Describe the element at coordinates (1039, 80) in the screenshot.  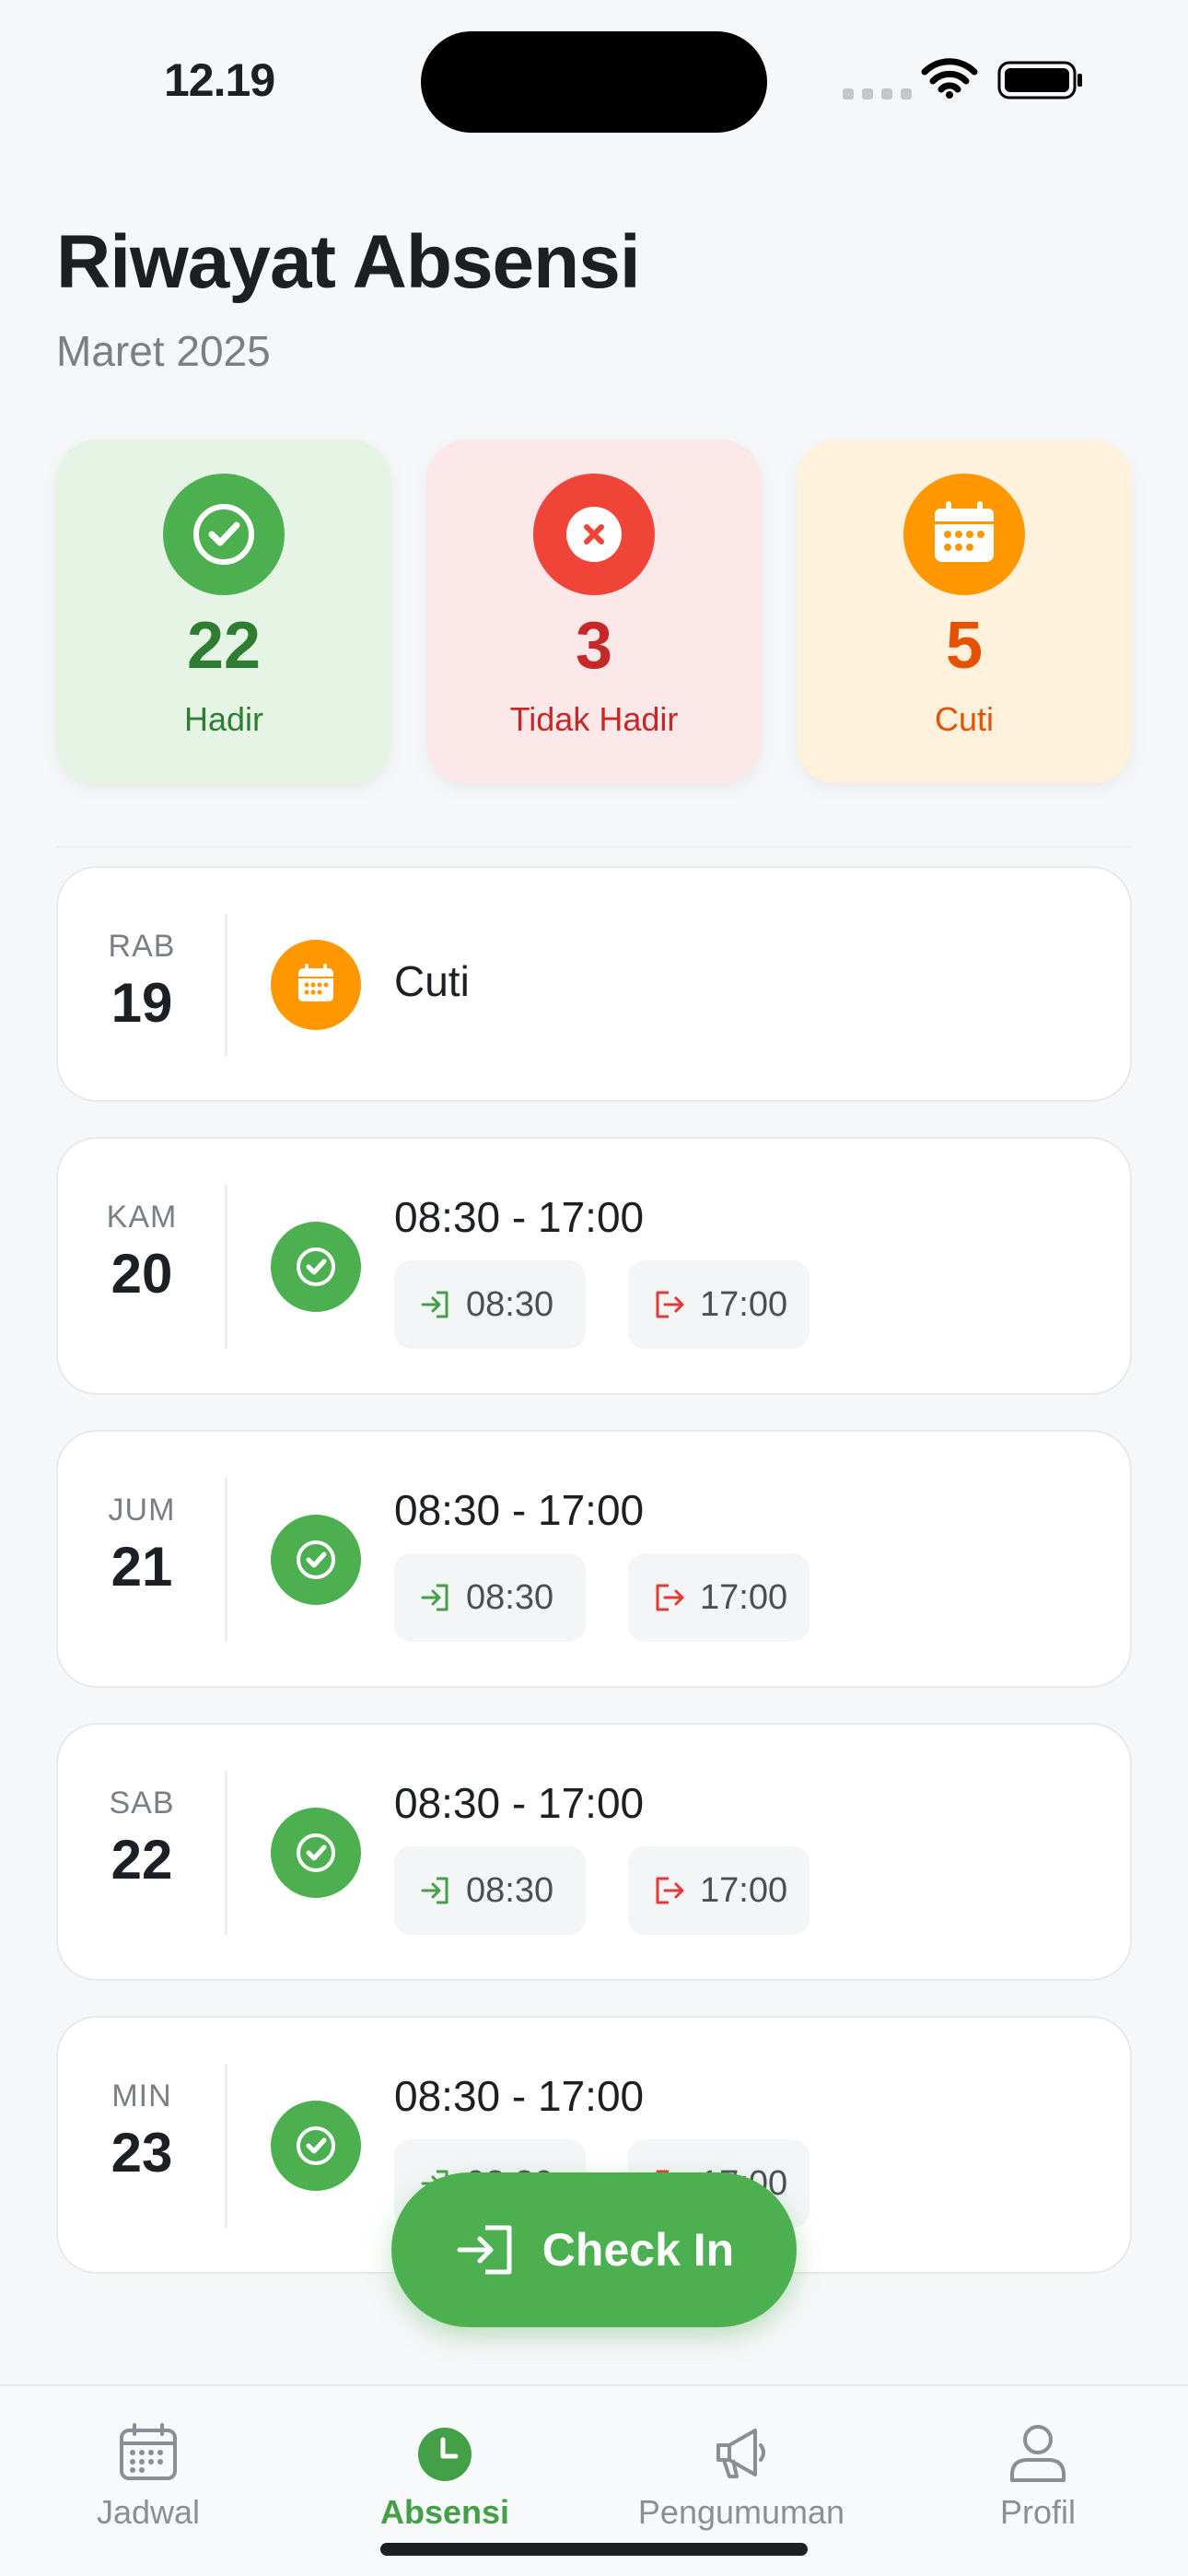
I see `battery-icon` at that location.